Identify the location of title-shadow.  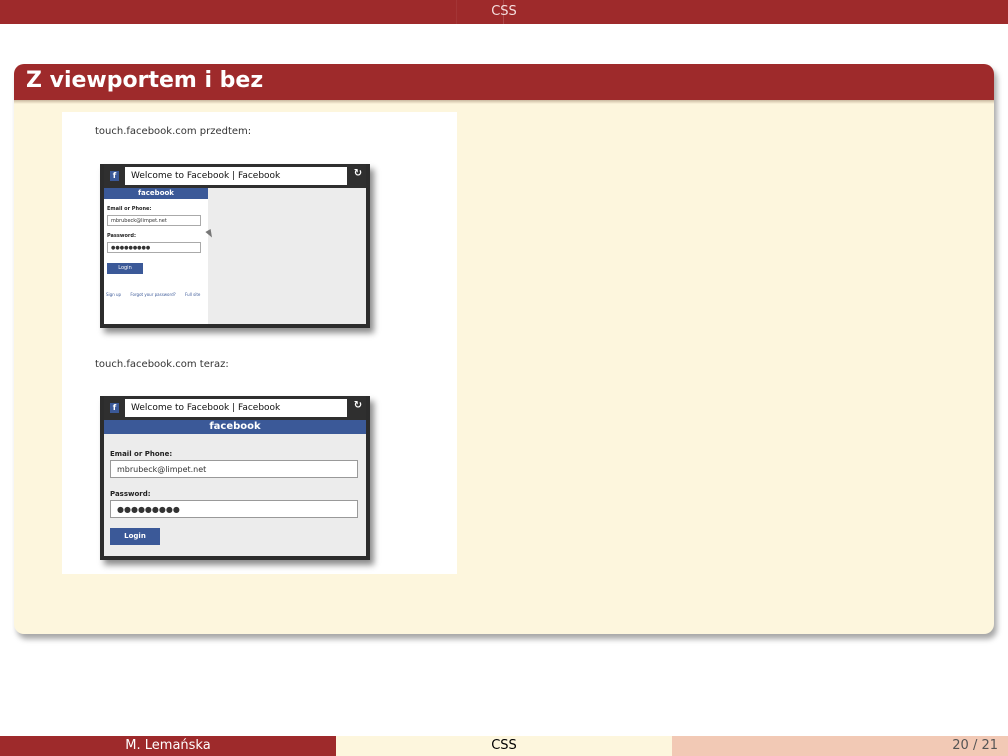
(504, 102).